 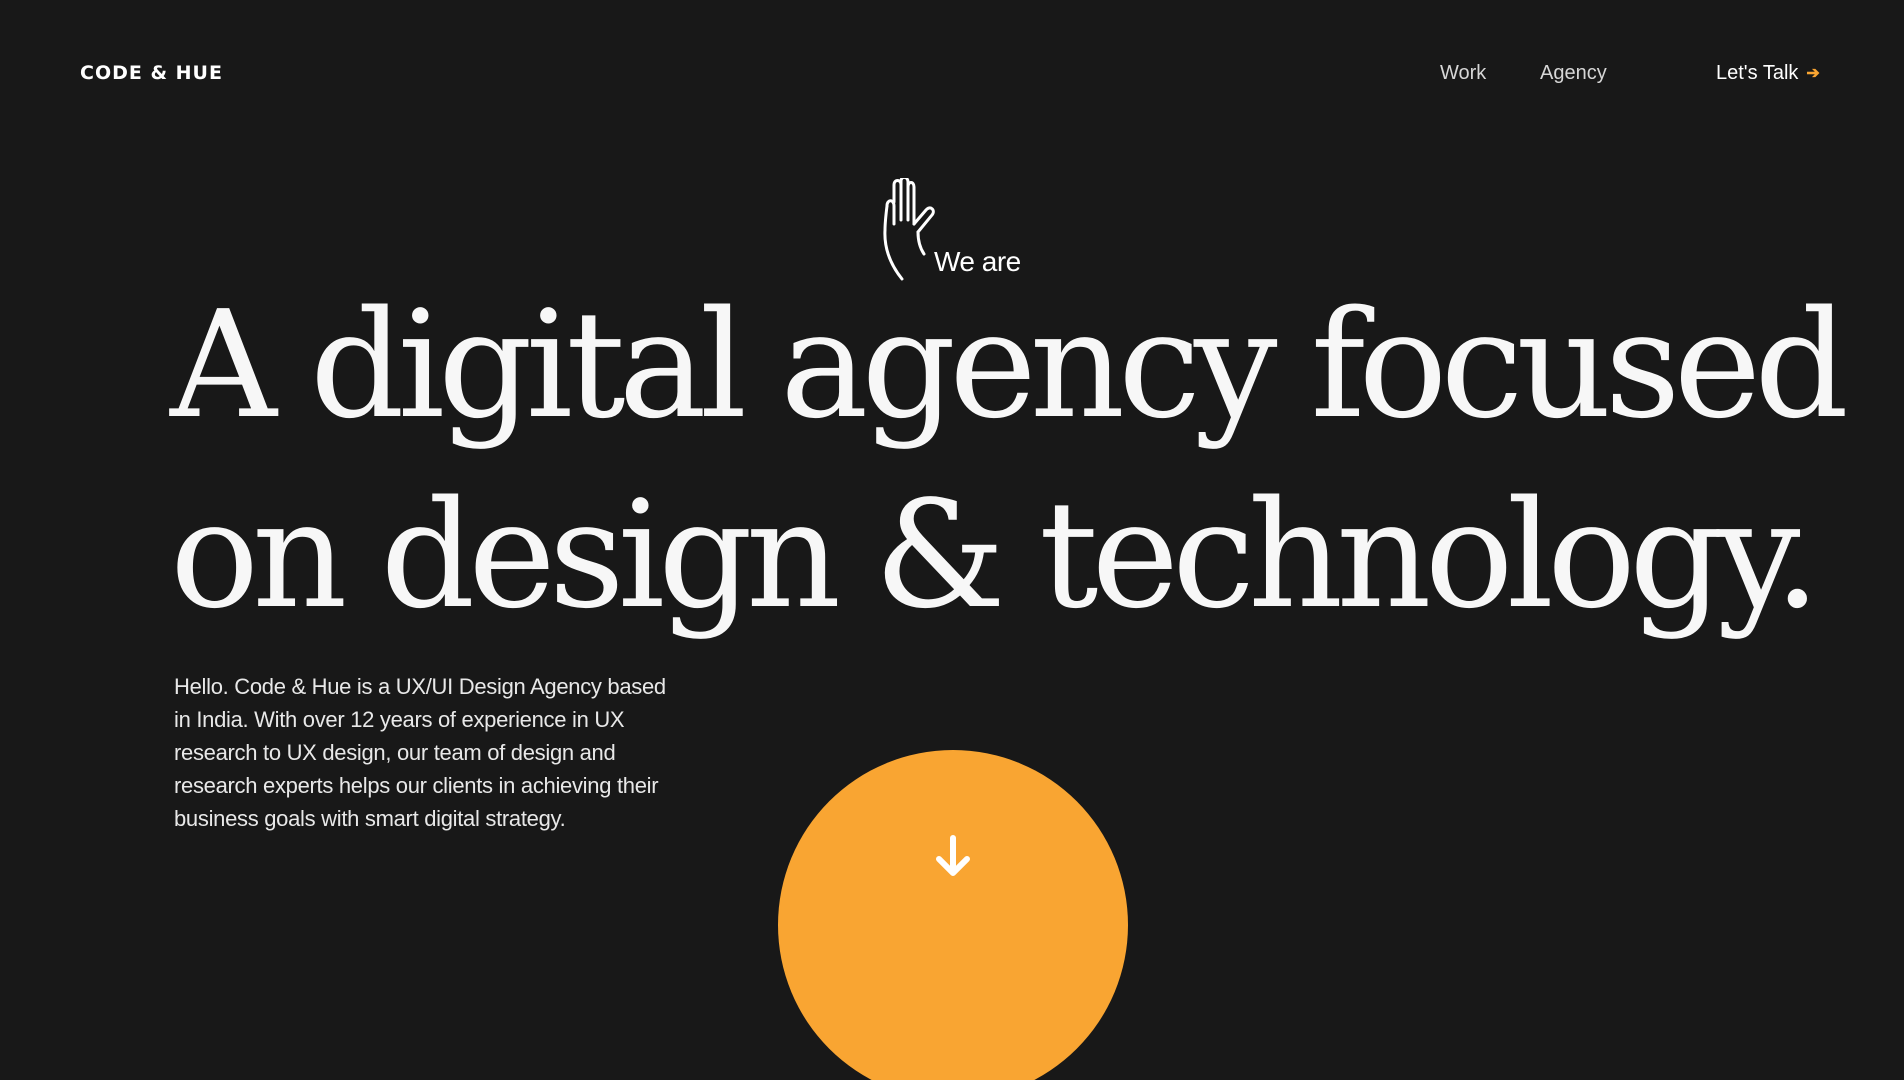 What do you see at coordinates (953, 915) in the screenshot?
I see `scroll-down-button` at bounding box center [953, 915].